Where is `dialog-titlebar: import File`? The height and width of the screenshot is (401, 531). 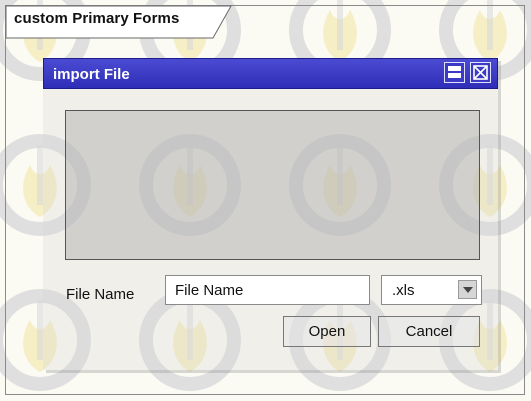
dialog-titlebar: import File is located at coordinates (270, 73).